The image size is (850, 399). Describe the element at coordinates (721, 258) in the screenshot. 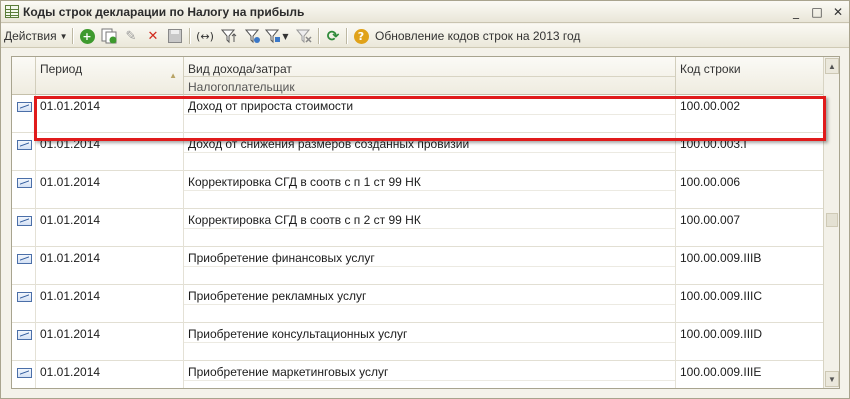

I see `cell-line-code: 100.00.009.IIIB` at that location.